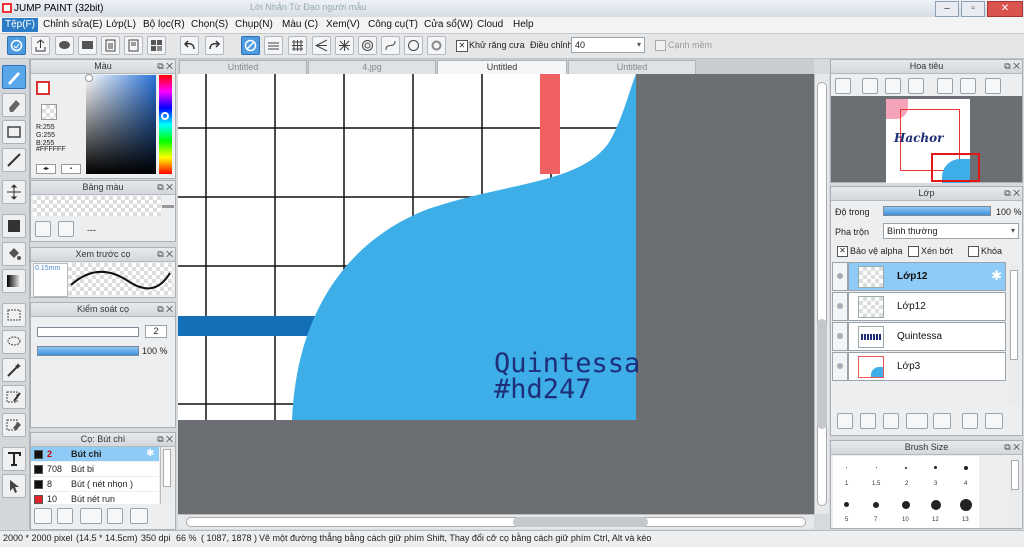 Image resolution: width=1024 pixels, height=547 pixels. Describe the element at coordinates (390, 45) in the screenshot. I see `curve-snap-icon` at that location.